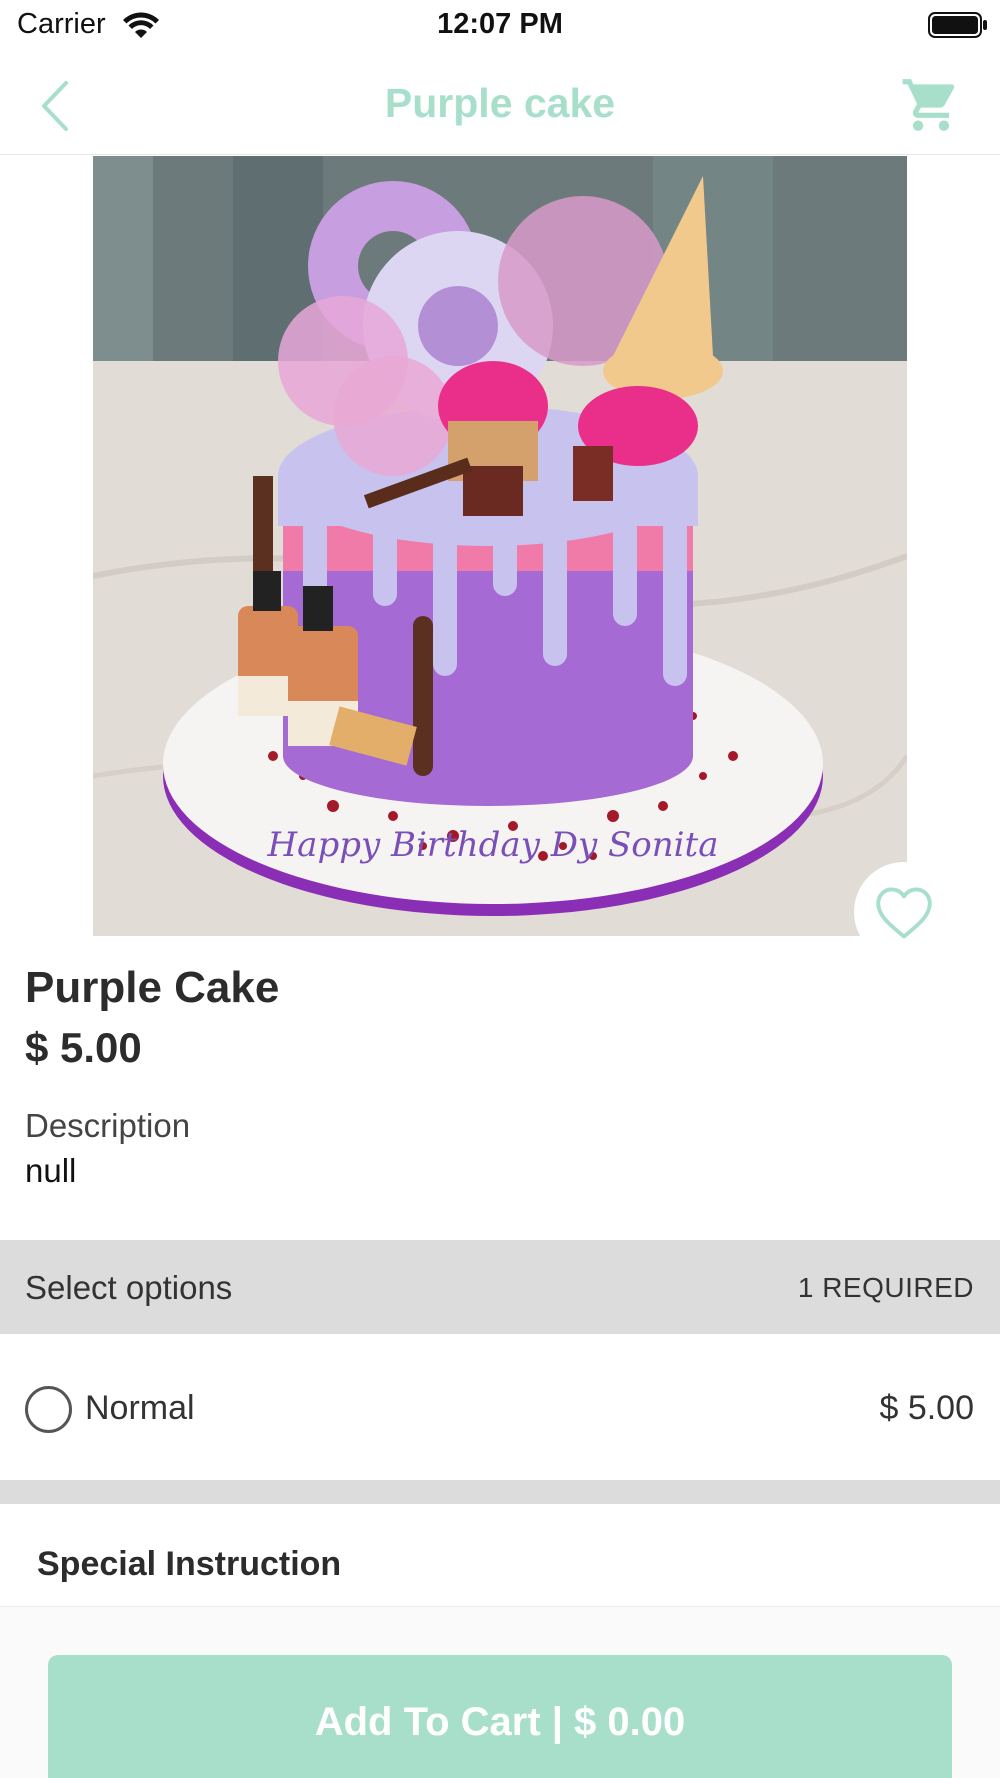  What do you see at coordinates (48, 1409) in the screenshot?
I see `radio-button` at bounding box center [48, 1409].